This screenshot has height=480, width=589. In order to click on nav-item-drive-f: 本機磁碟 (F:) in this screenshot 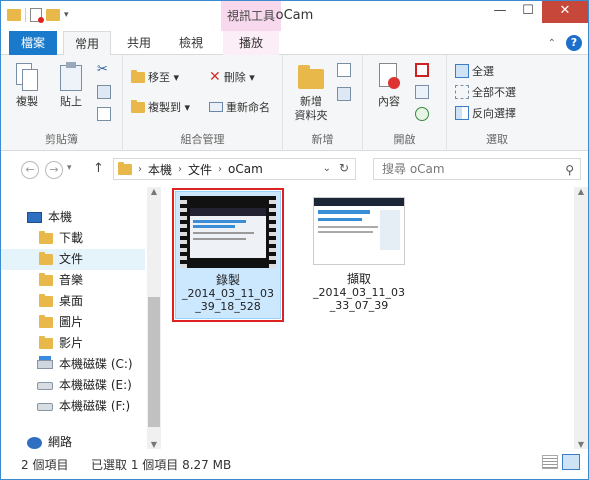, I will do `click(83, 406)`.